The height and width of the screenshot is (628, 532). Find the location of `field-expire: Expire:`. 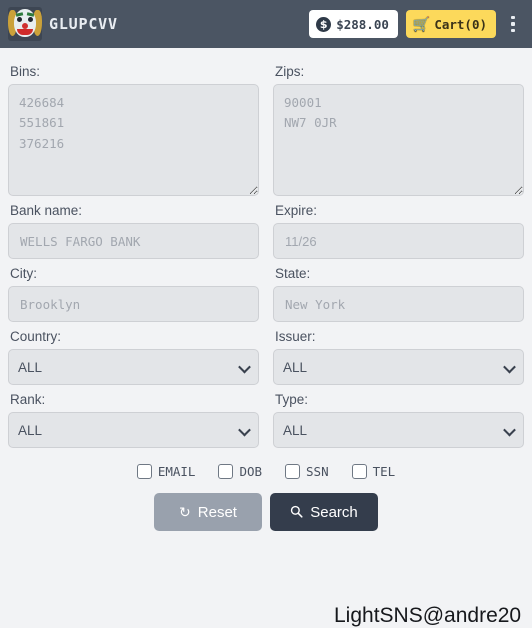

field-expire: Expire: is located at coordinates (398, 227).